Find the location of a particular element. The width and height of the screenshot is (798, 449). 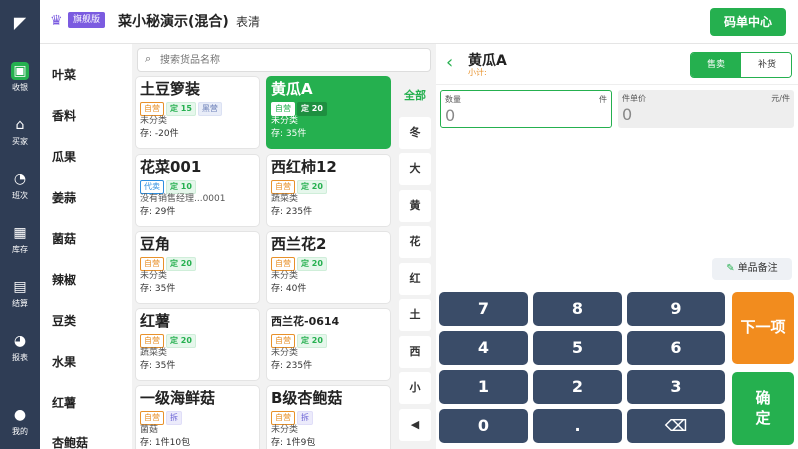

confirm-button: 确 定 is located at coordinates (763, 408).